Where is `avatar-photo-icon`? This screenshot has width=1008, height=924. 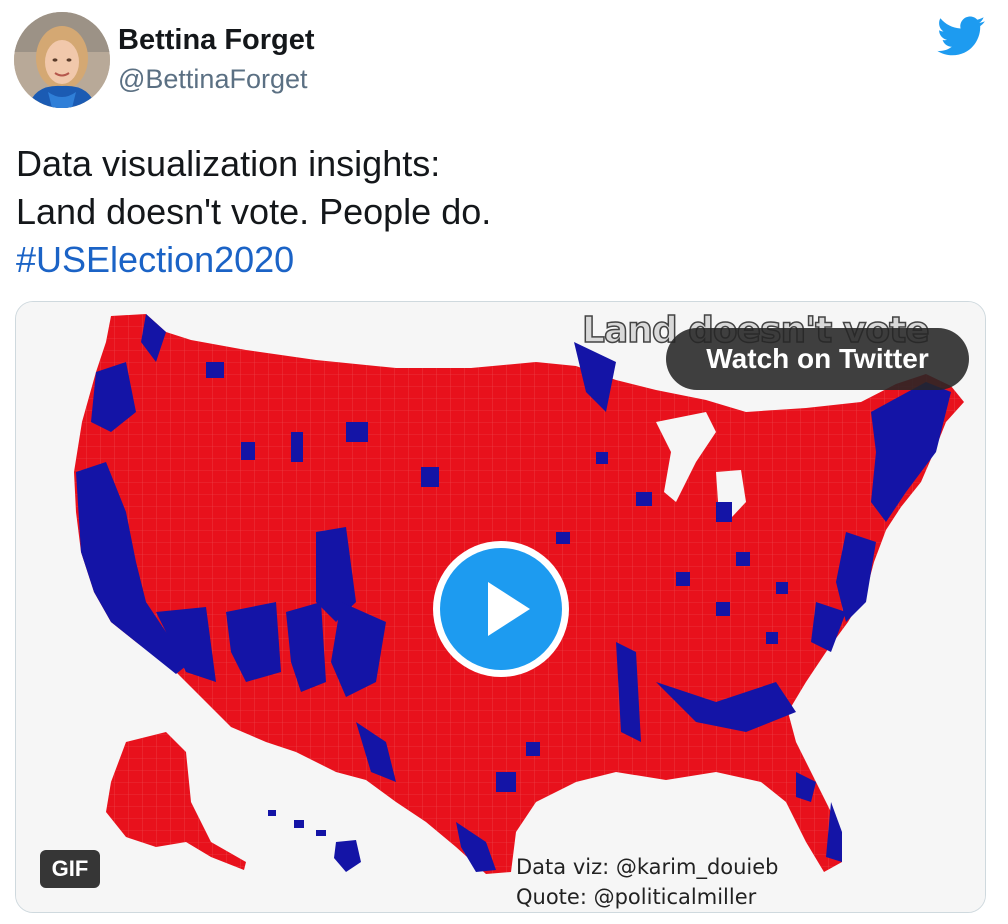
avatar-photo-icon is located at coordinates (62, 60).